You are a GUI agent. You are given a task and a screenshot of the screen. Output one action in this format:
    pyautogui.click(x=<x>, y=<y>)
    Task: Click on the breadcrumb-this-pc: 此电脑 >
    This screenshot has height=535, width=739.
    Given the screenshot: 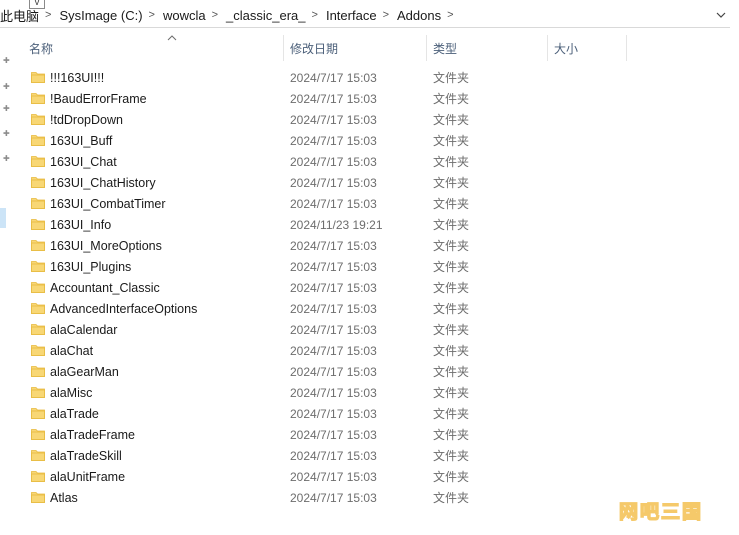 What is the action you would take?
    pyautogui.click(x=29, y=15)
    